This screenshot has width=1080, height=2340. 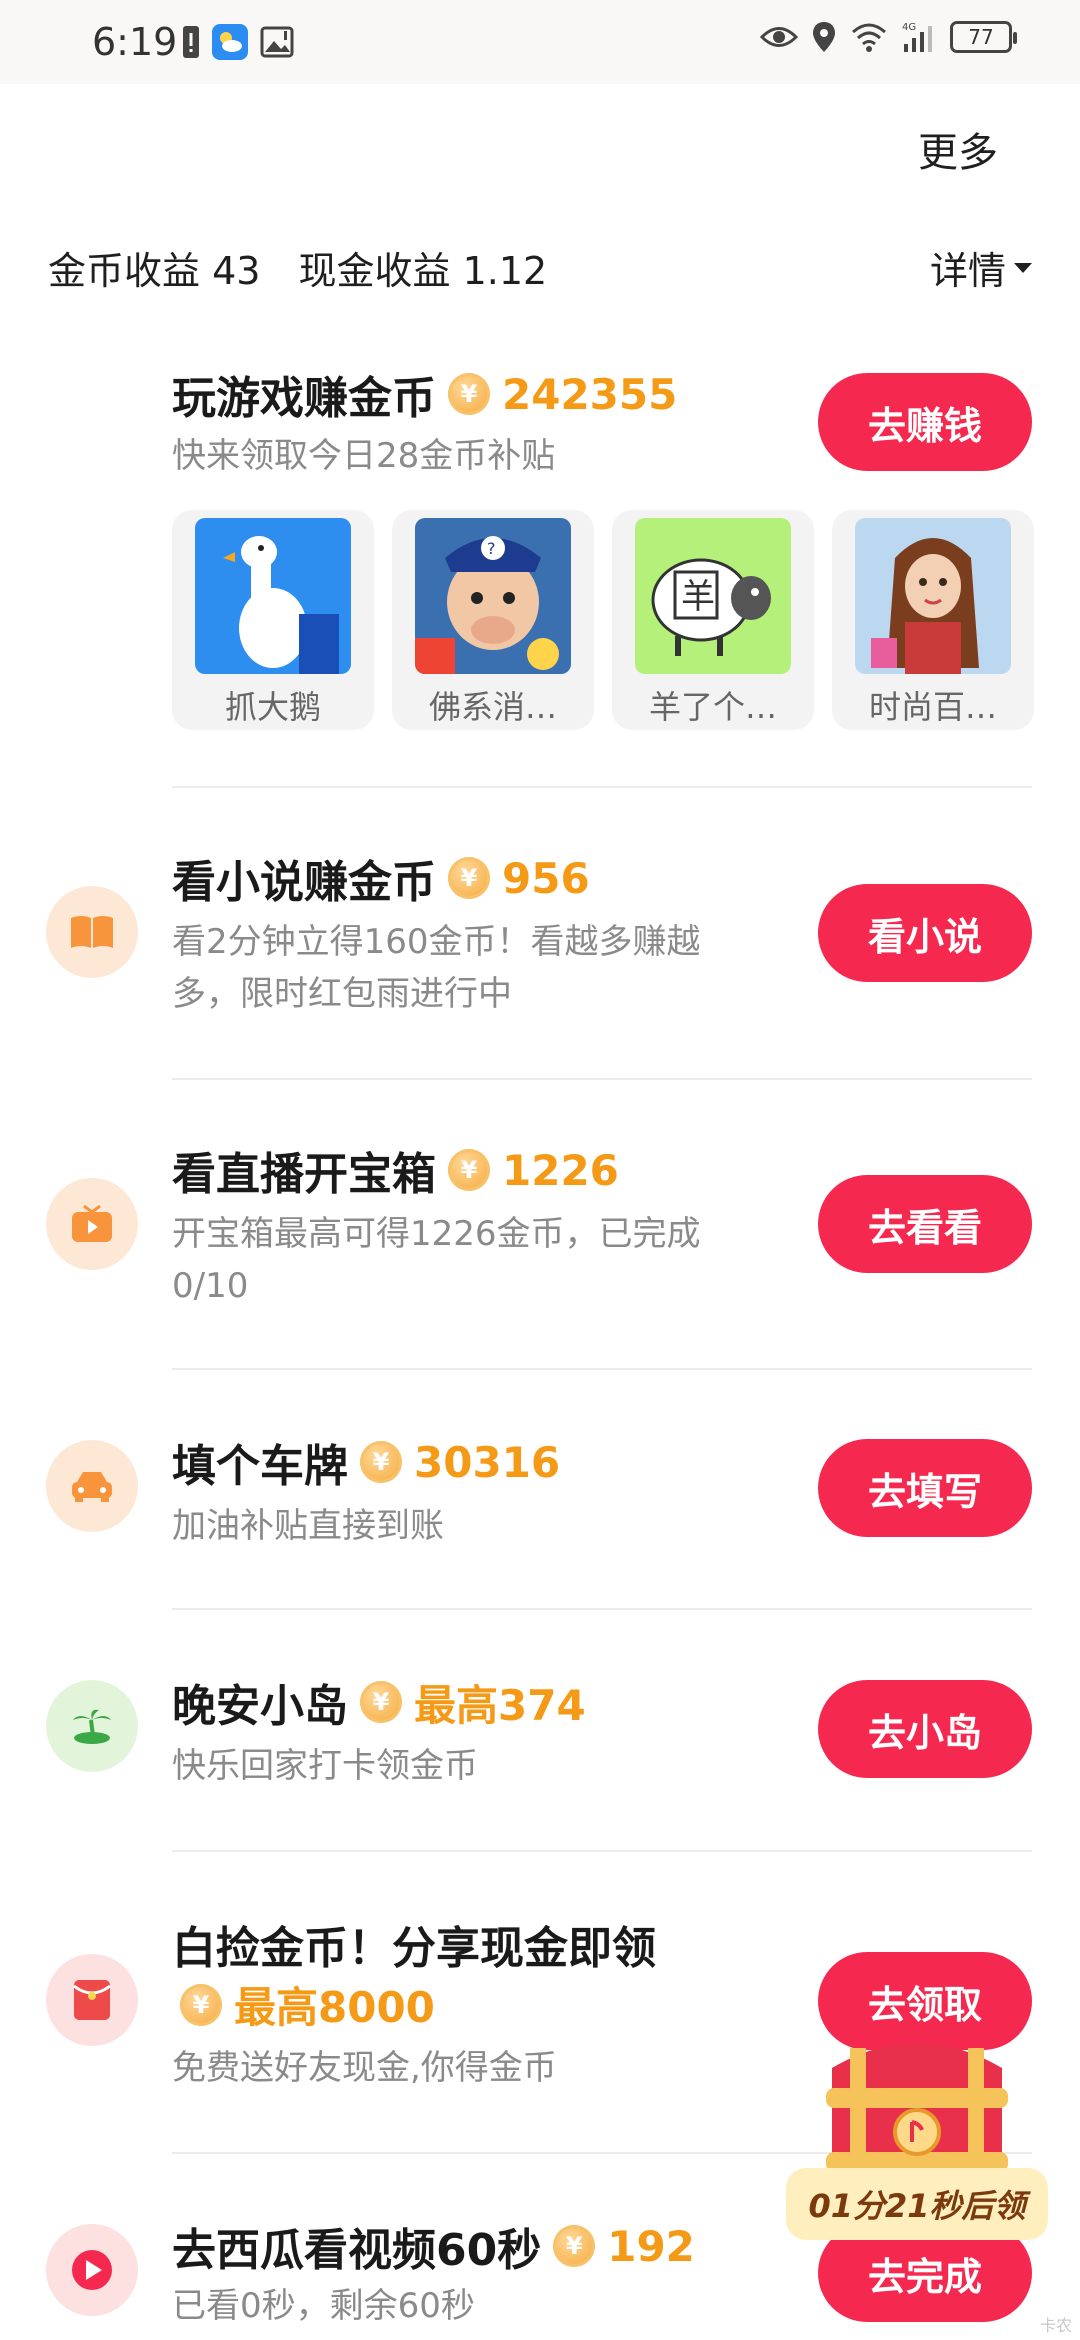 I want to click on task-title: 白捡金币！分享现金即领, so click(x=414, y=1948).